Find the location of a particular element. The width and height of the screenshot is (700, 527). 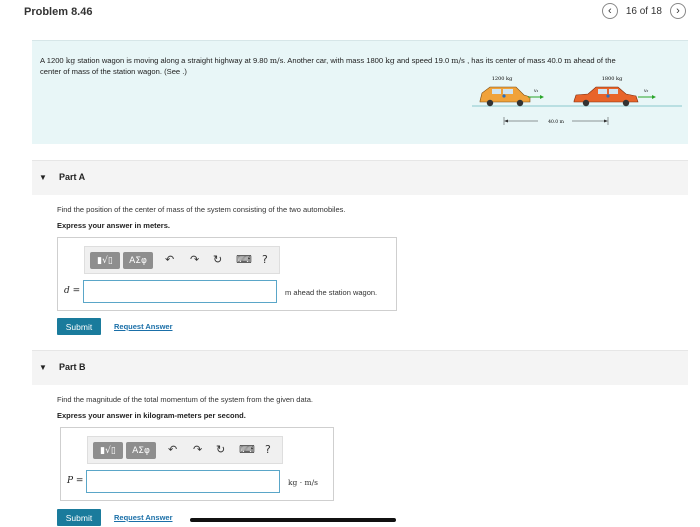

part-b-label: Part B is located at coordinates (72, 367).